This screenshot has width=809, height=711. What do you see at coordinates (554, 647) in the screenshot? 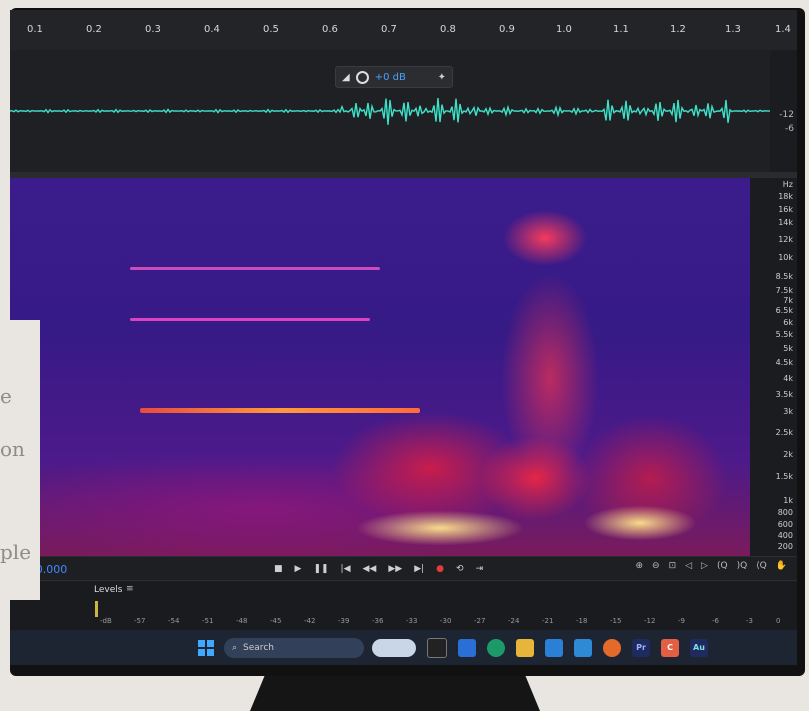
I see `store-icon` at bounding box center [554, 647].